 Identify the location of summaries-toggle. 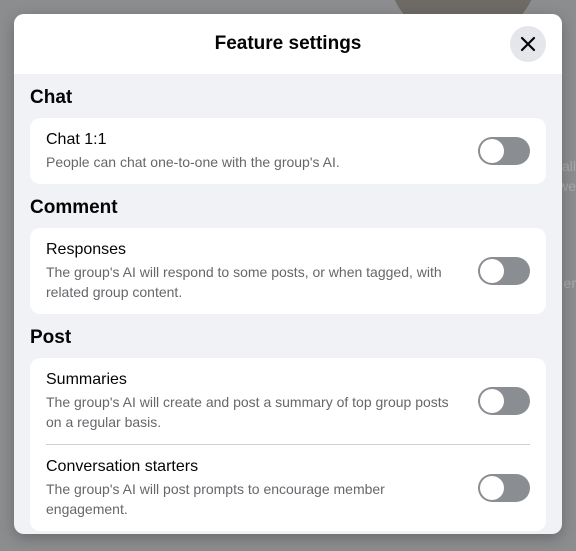
(504, 401).